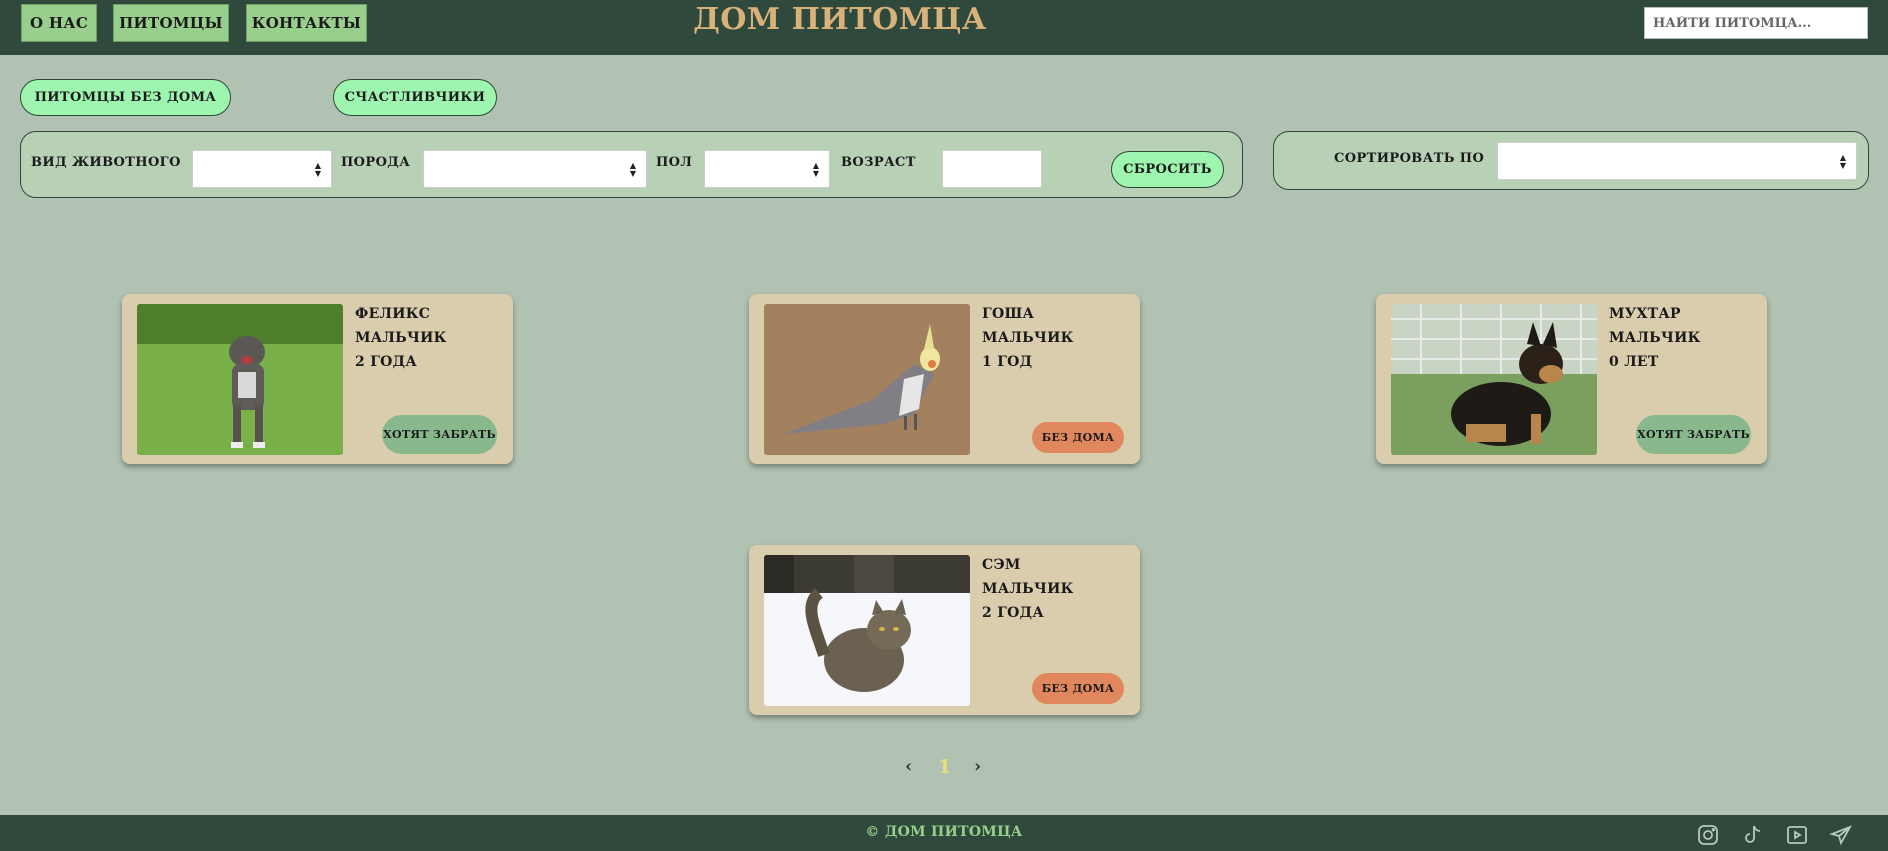 The width and height of the screenshot is (1888, 851). Describe the element at coordinates (1797, 835) in the screenshot. I see `youtube-icon` at that location.